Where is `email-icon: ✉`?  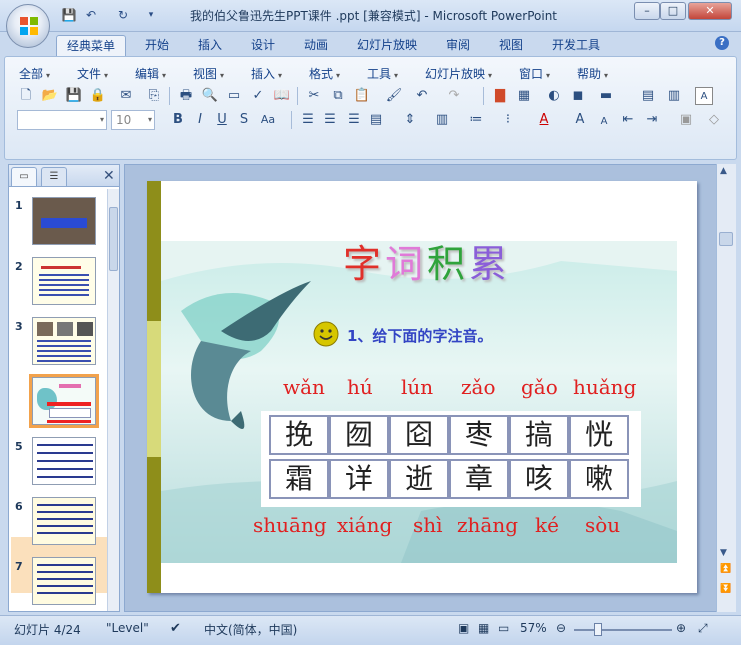 email-icon: ✉ is located at coordinates (126, 96).